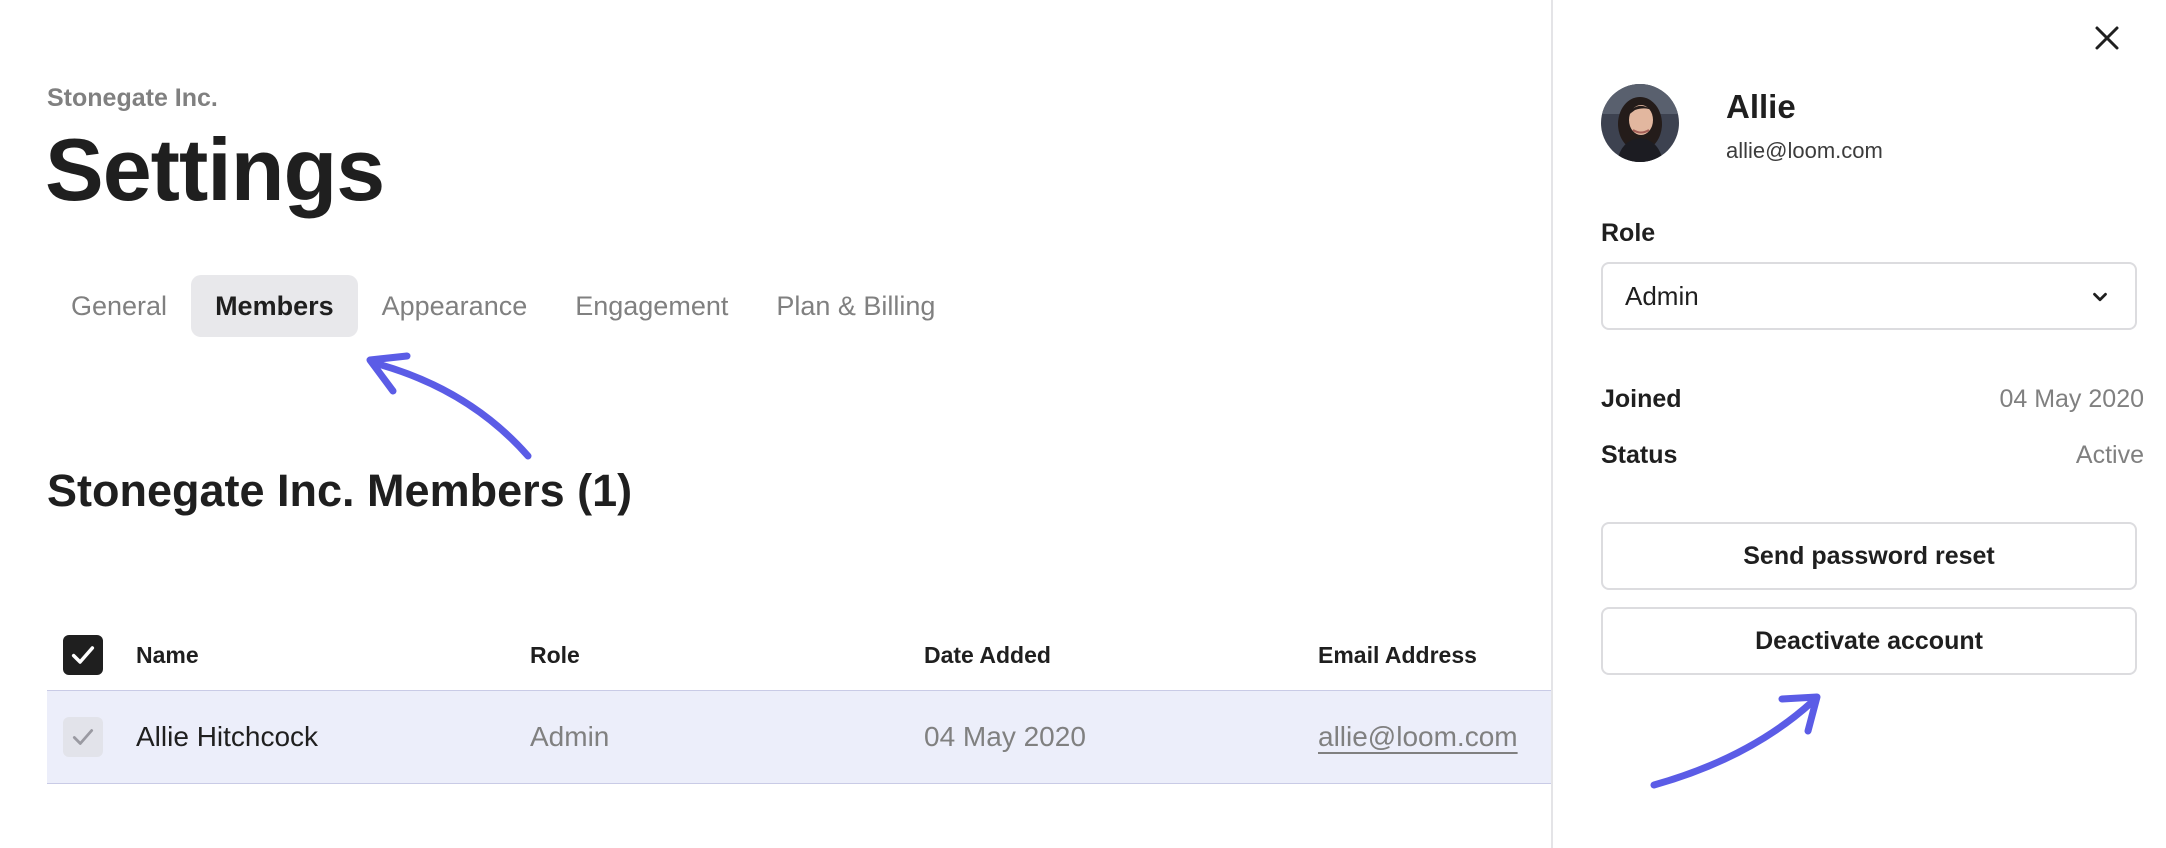  Describe the element at coordinates (274, 306) in the screenshot. I see `tab-members: Members` at that location.